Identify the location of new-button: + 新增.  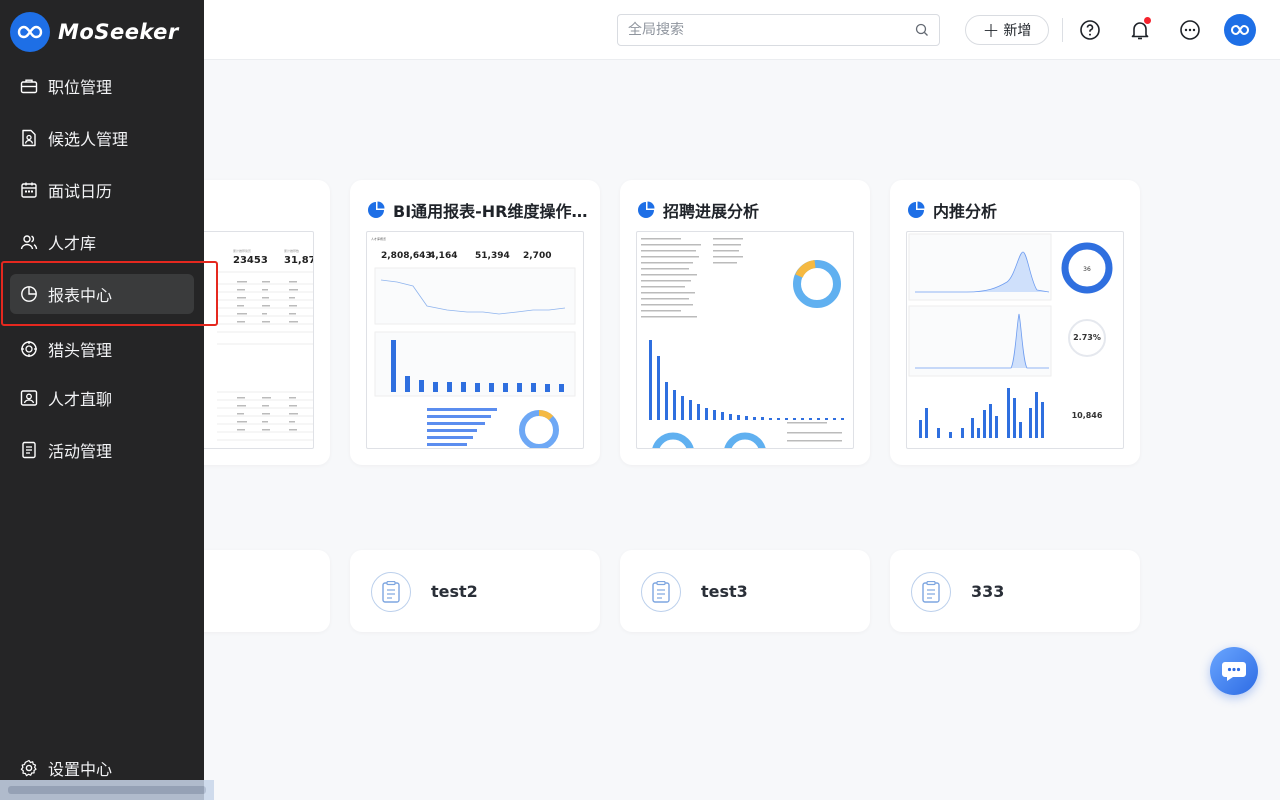
(1007, 30).